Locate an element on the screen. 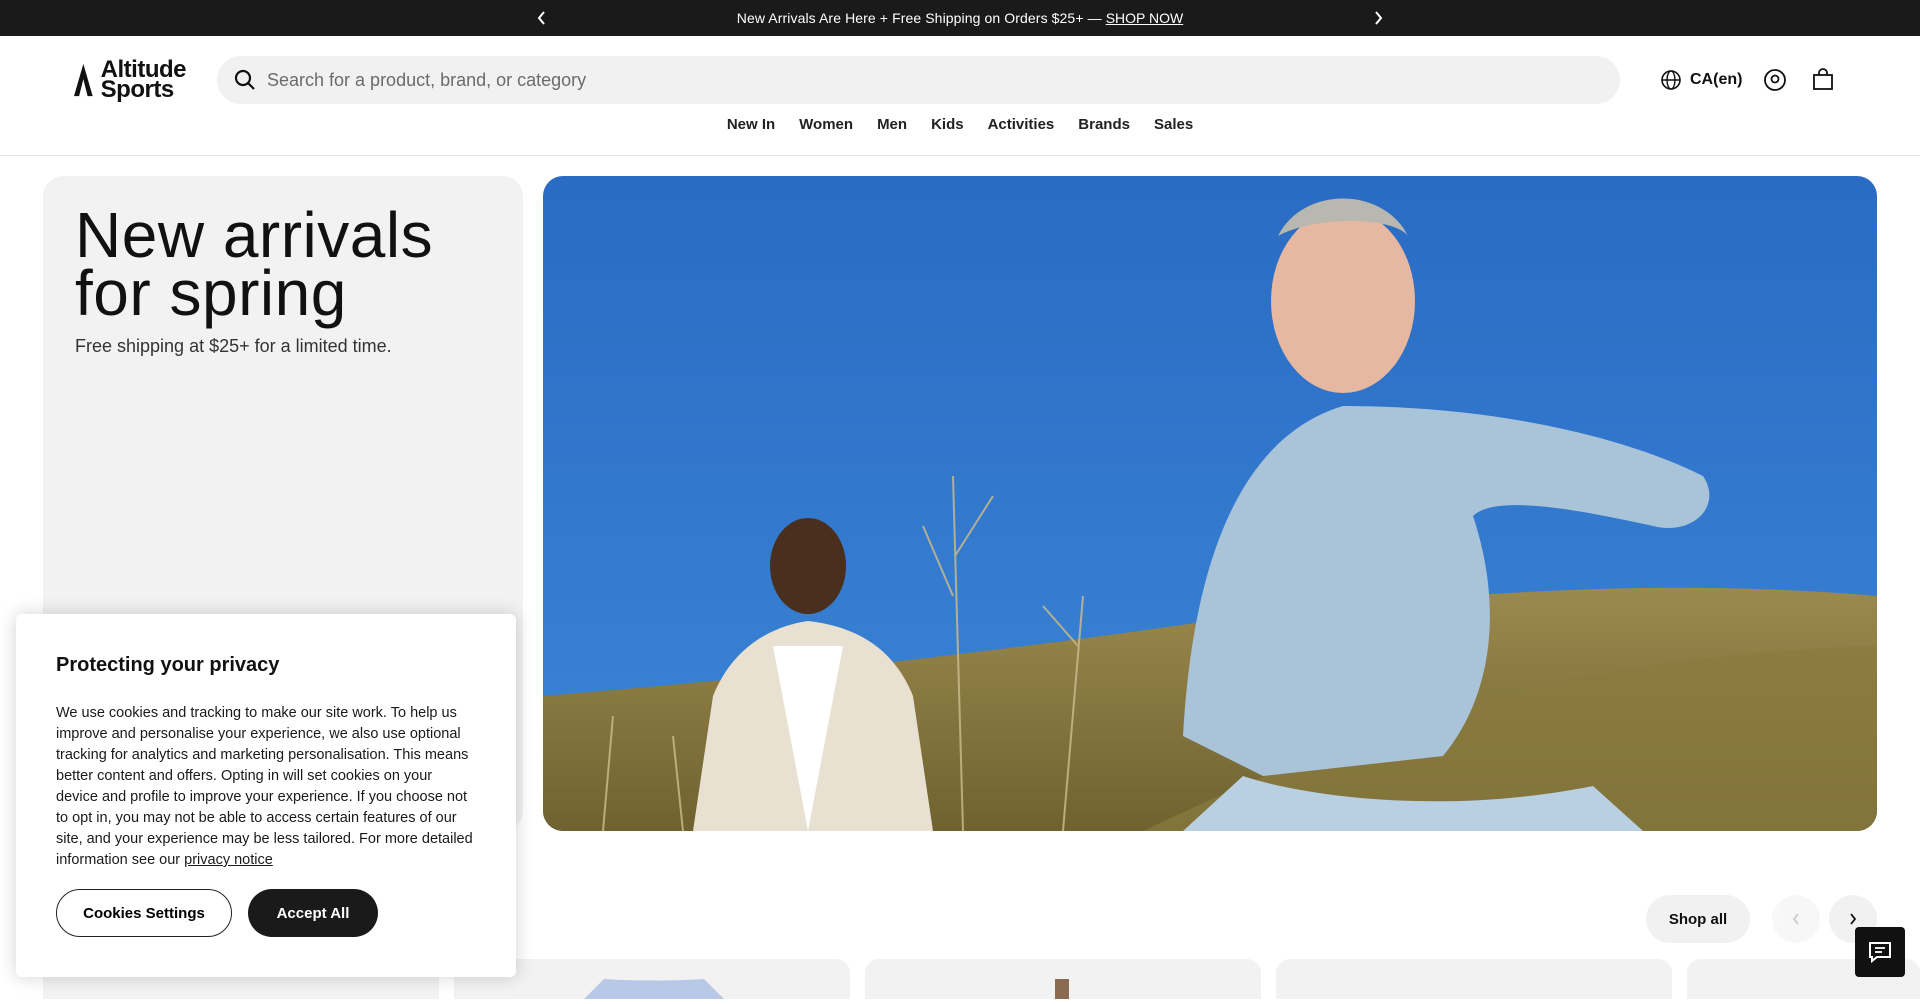 Image resolution: width=1920 pixels, height=1004 pixels. chat-icon is located at coordinates (1880, 953).